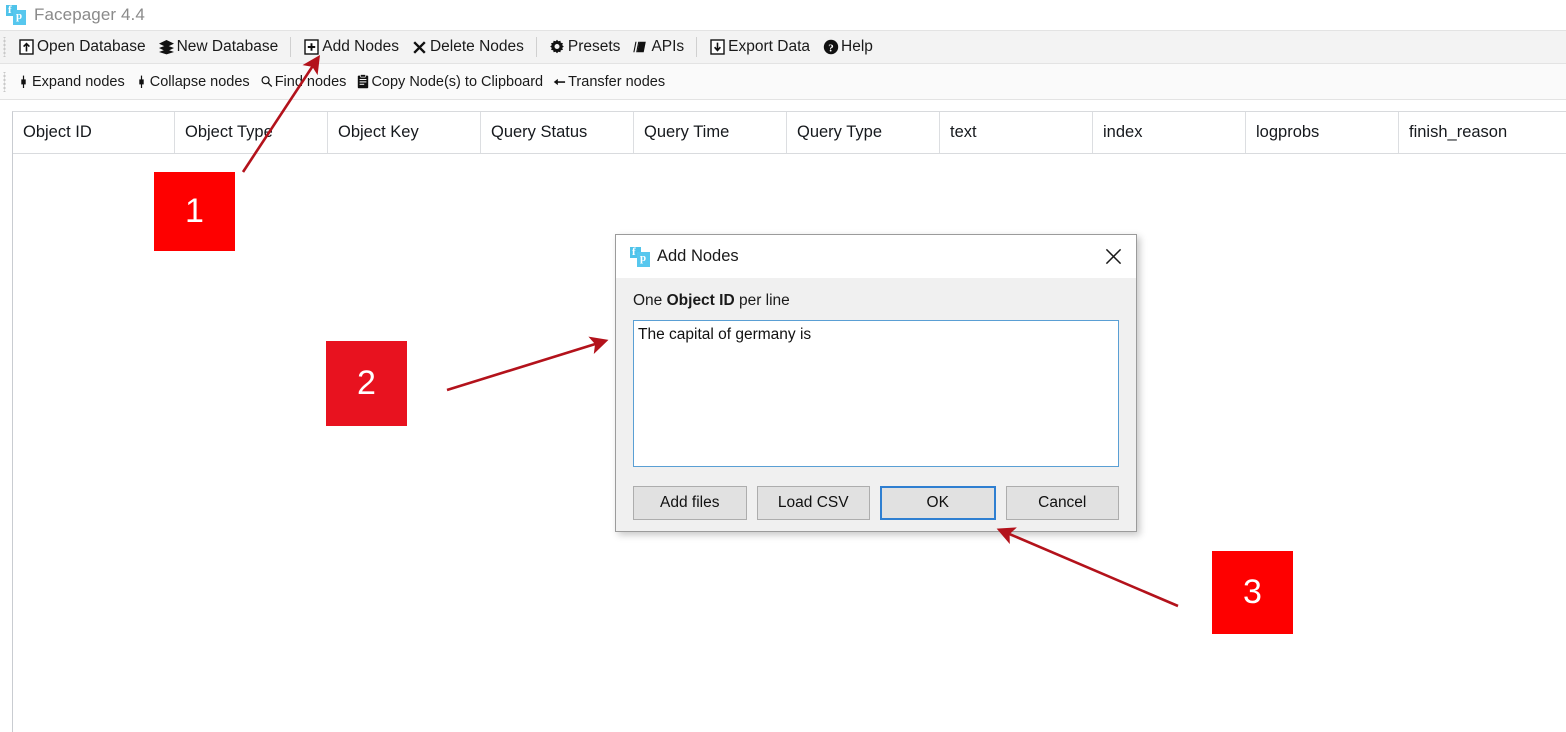 The width and height of the screenshot is (1566, 732). Describe the element at coordinates (668, 46) in the screenshot. I see `toolbar-label: APIs` at that location.